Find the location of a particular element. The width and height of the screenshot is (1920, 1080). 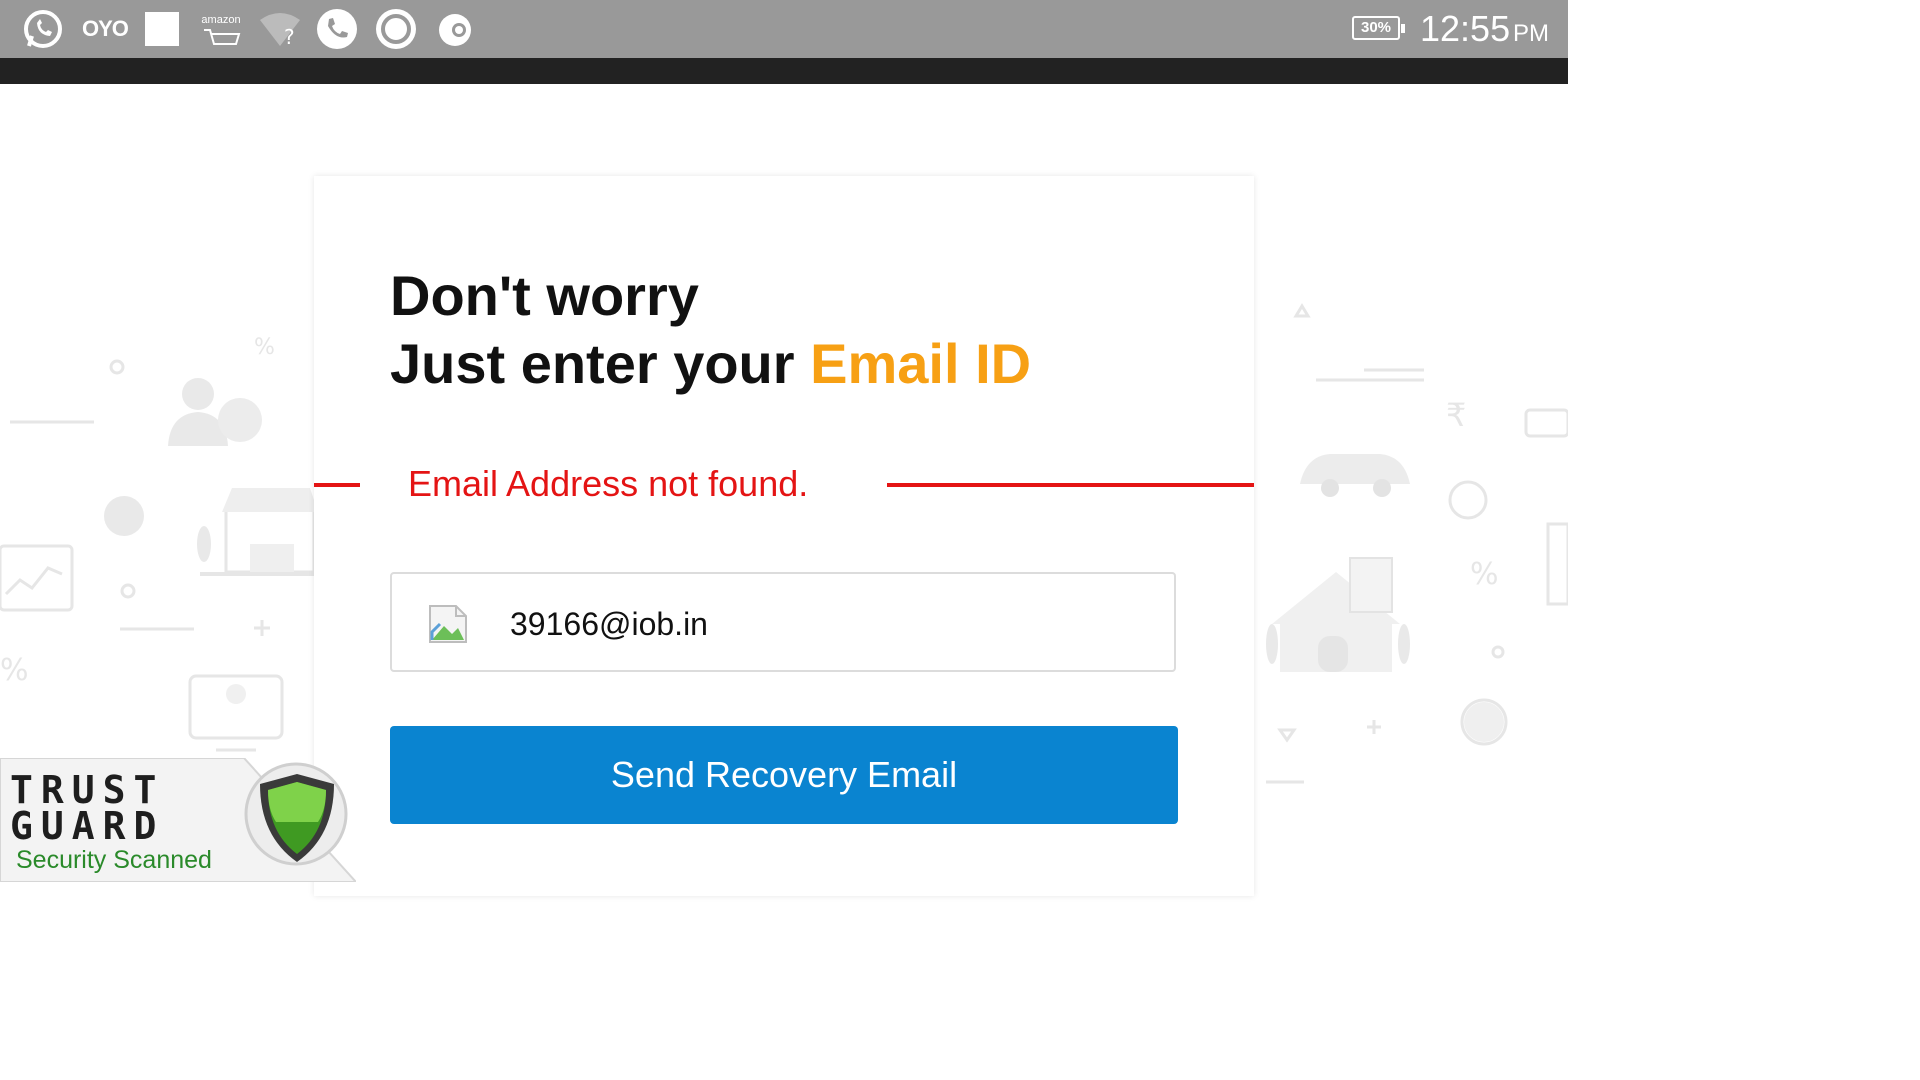

trust-guard-line-2: GUARD is located at coordinates (87, 826).